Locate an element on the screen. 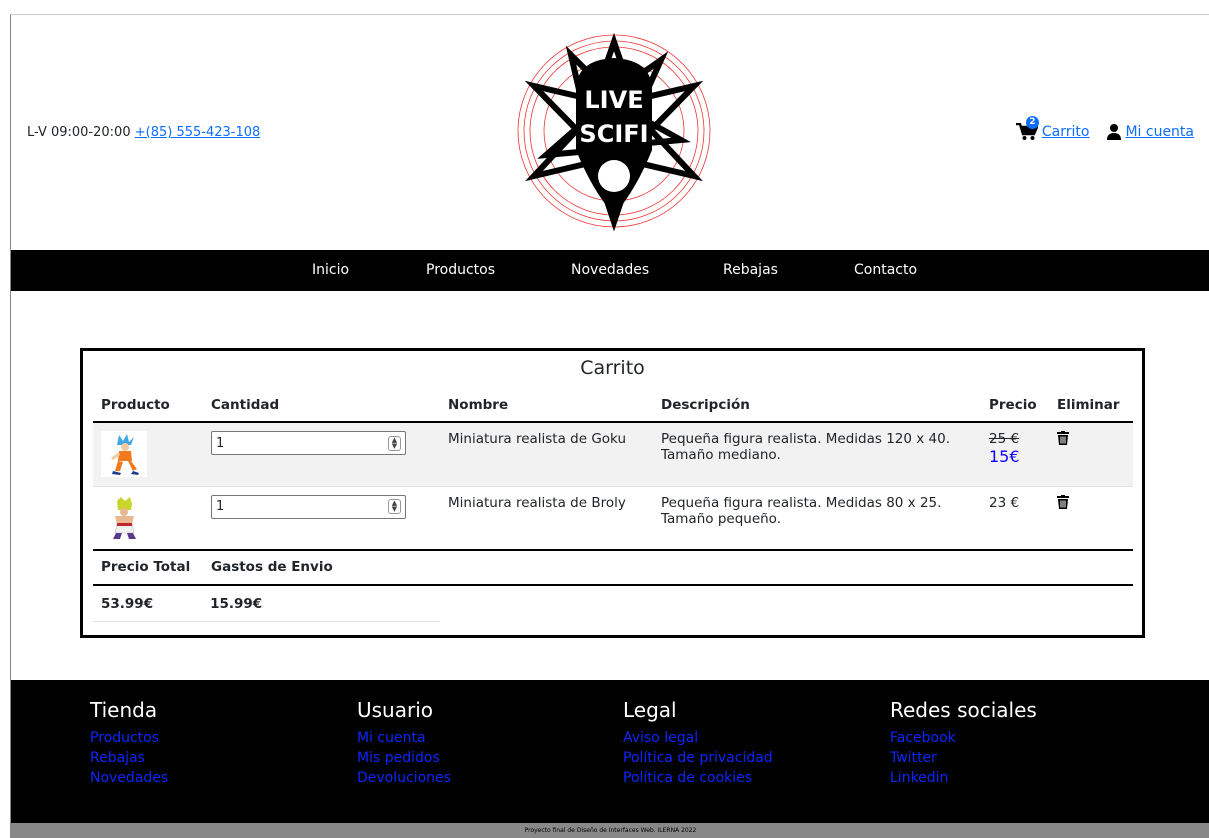 Image resolution: width=1209 pixels, height=838 pixels. total-value: 53.99€ is located at coordinates (127, 603).